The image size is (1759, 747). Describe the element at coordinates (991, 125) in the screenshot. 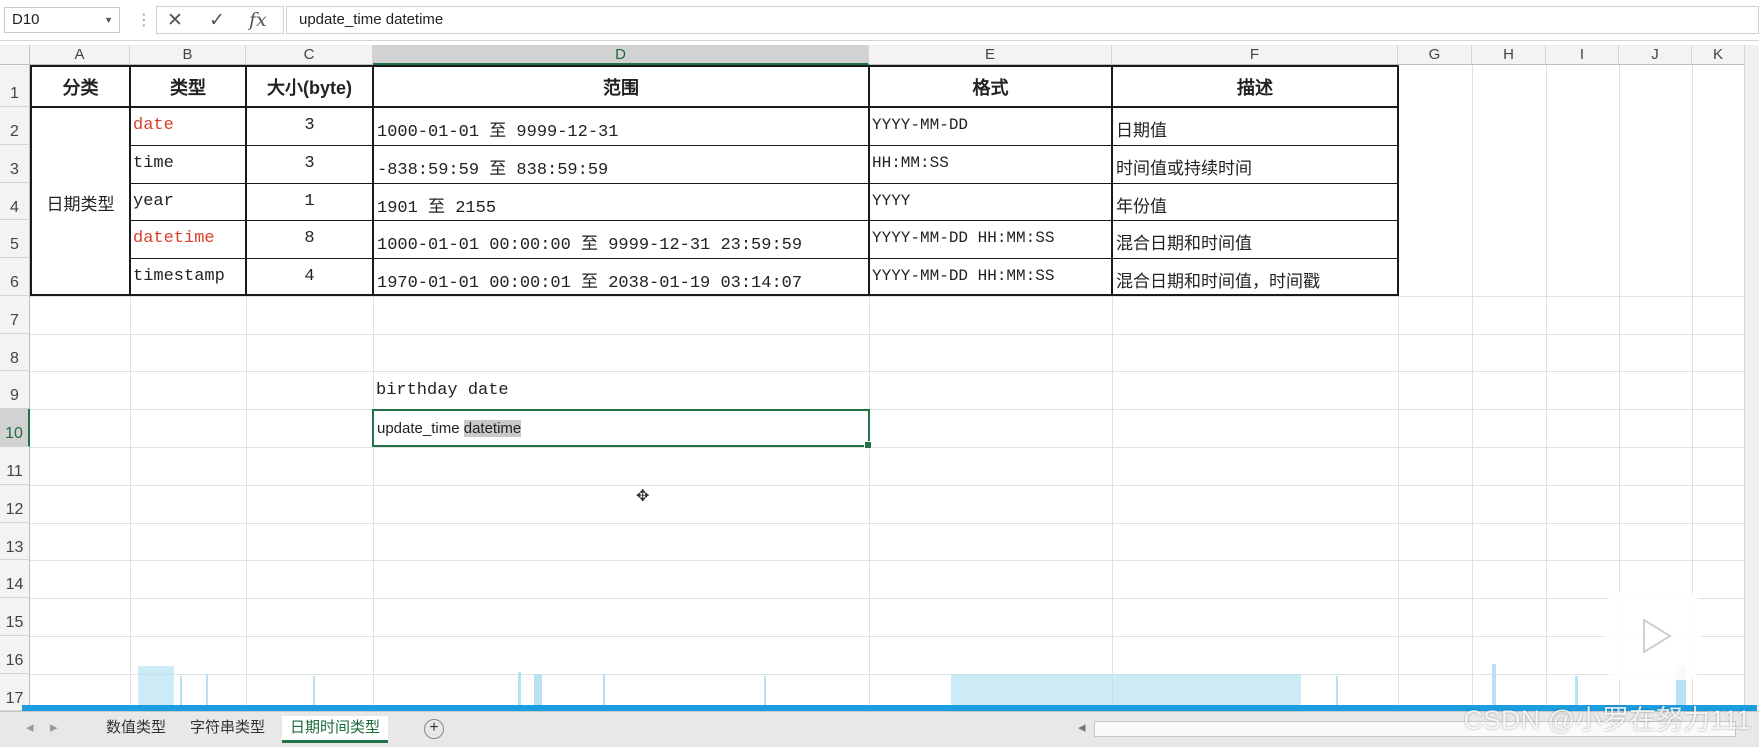

I see `format-cell: YYYY-MM-DD` at that location.